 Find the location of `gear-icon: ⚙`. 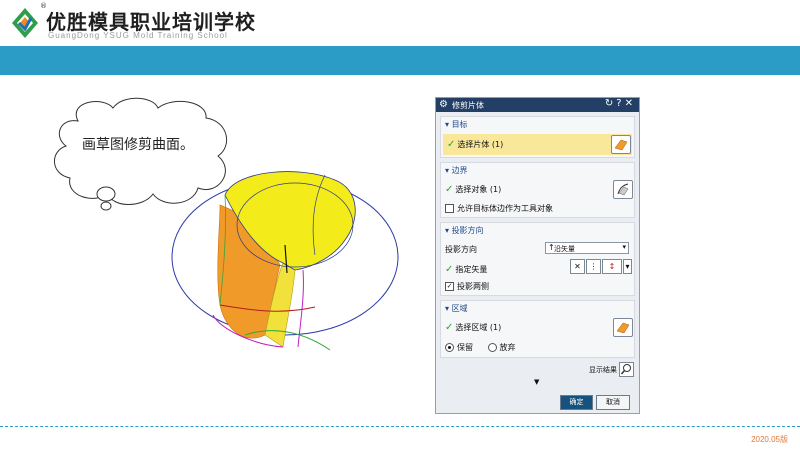

gear-icon: ⚙ is located at coordinates (443, 104).